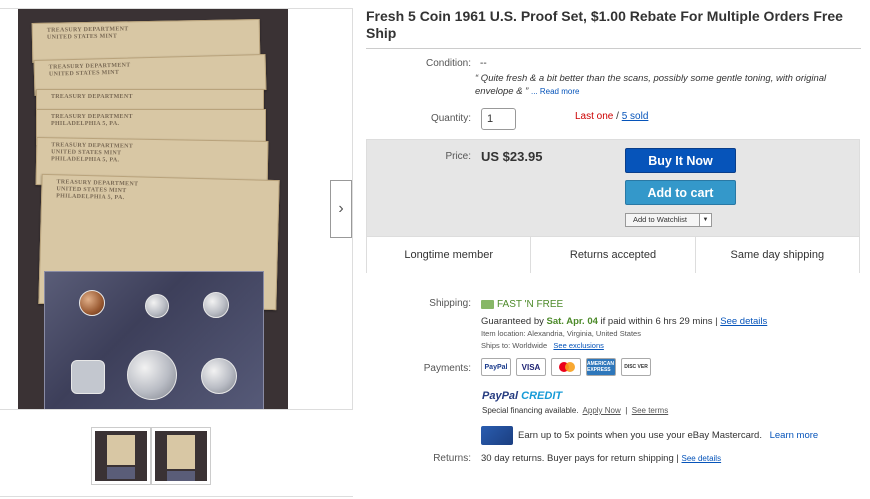  I want to click on chevron-down-icon: ▼, so click(705, 220).